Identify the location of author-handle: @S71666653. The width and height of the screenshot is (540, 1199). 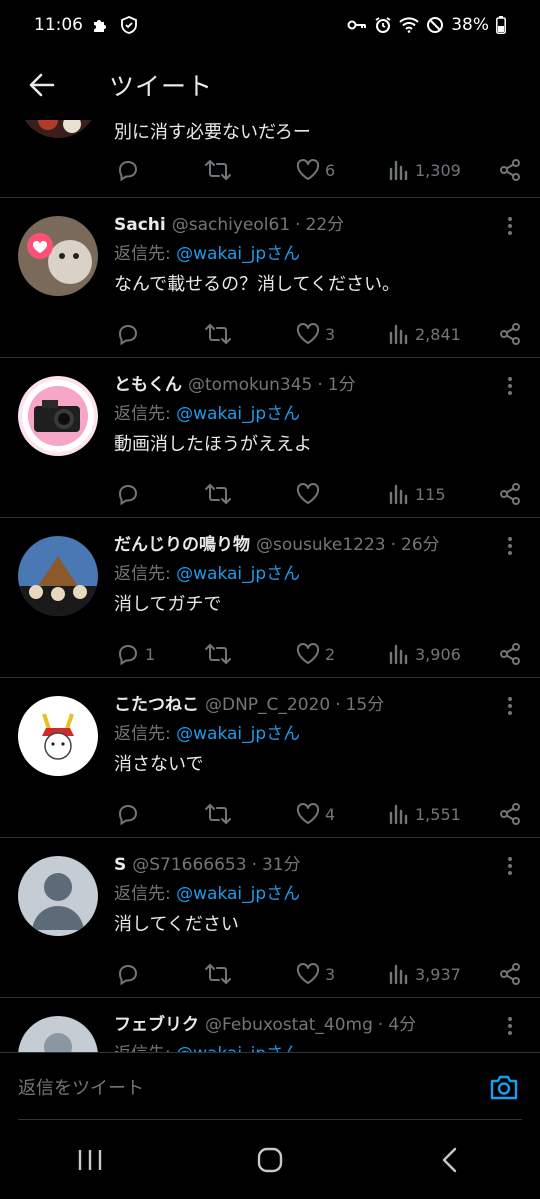
(189, 865).